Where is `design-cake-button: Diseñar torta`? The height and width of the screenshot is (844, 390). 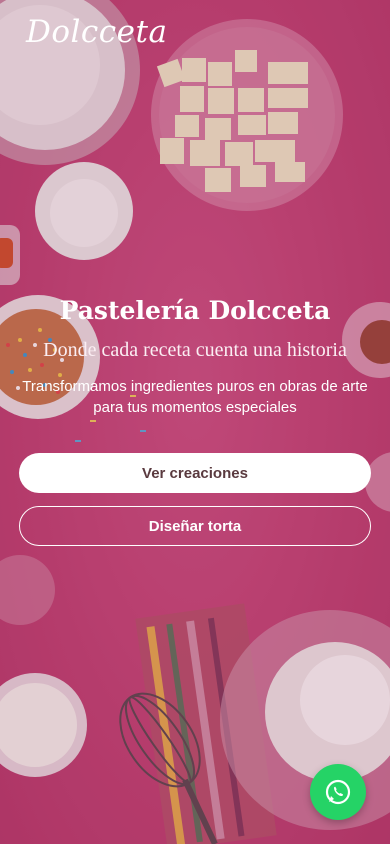
design-cake-button: Diseñar torta is located at coordinates (195, 526).